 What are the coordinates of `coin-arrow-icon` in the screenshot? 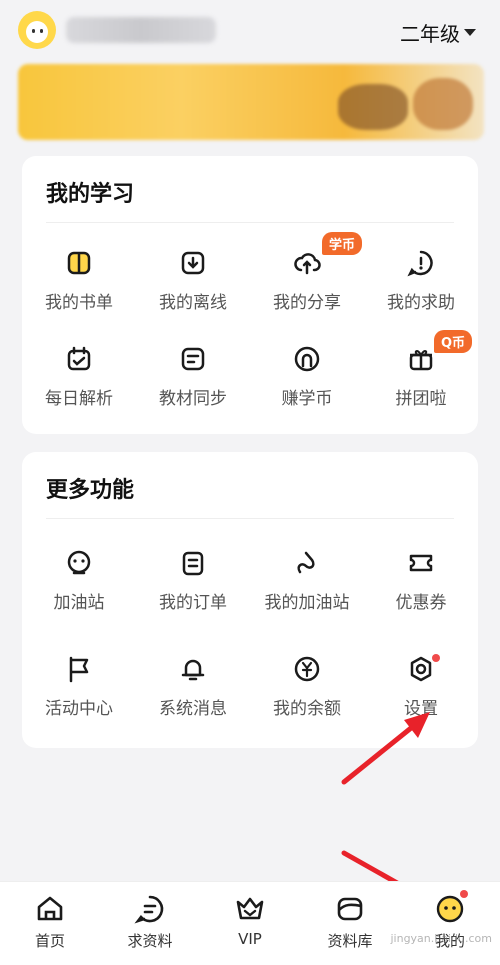 It's located at (307, 359).